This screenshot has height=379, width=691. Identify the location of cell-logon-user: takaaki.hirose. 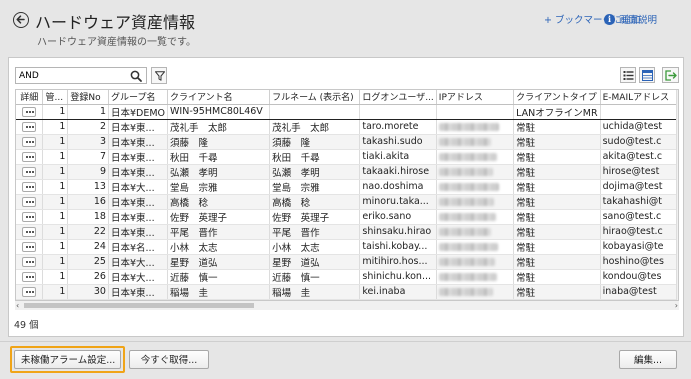
(398, 172).